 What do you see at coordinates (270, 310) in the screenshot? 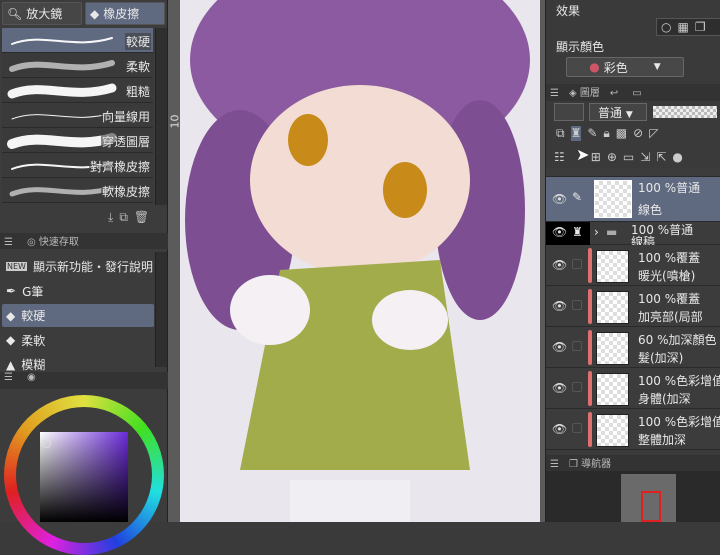
I see `sleeve-left` at bounding box center [270, 310].